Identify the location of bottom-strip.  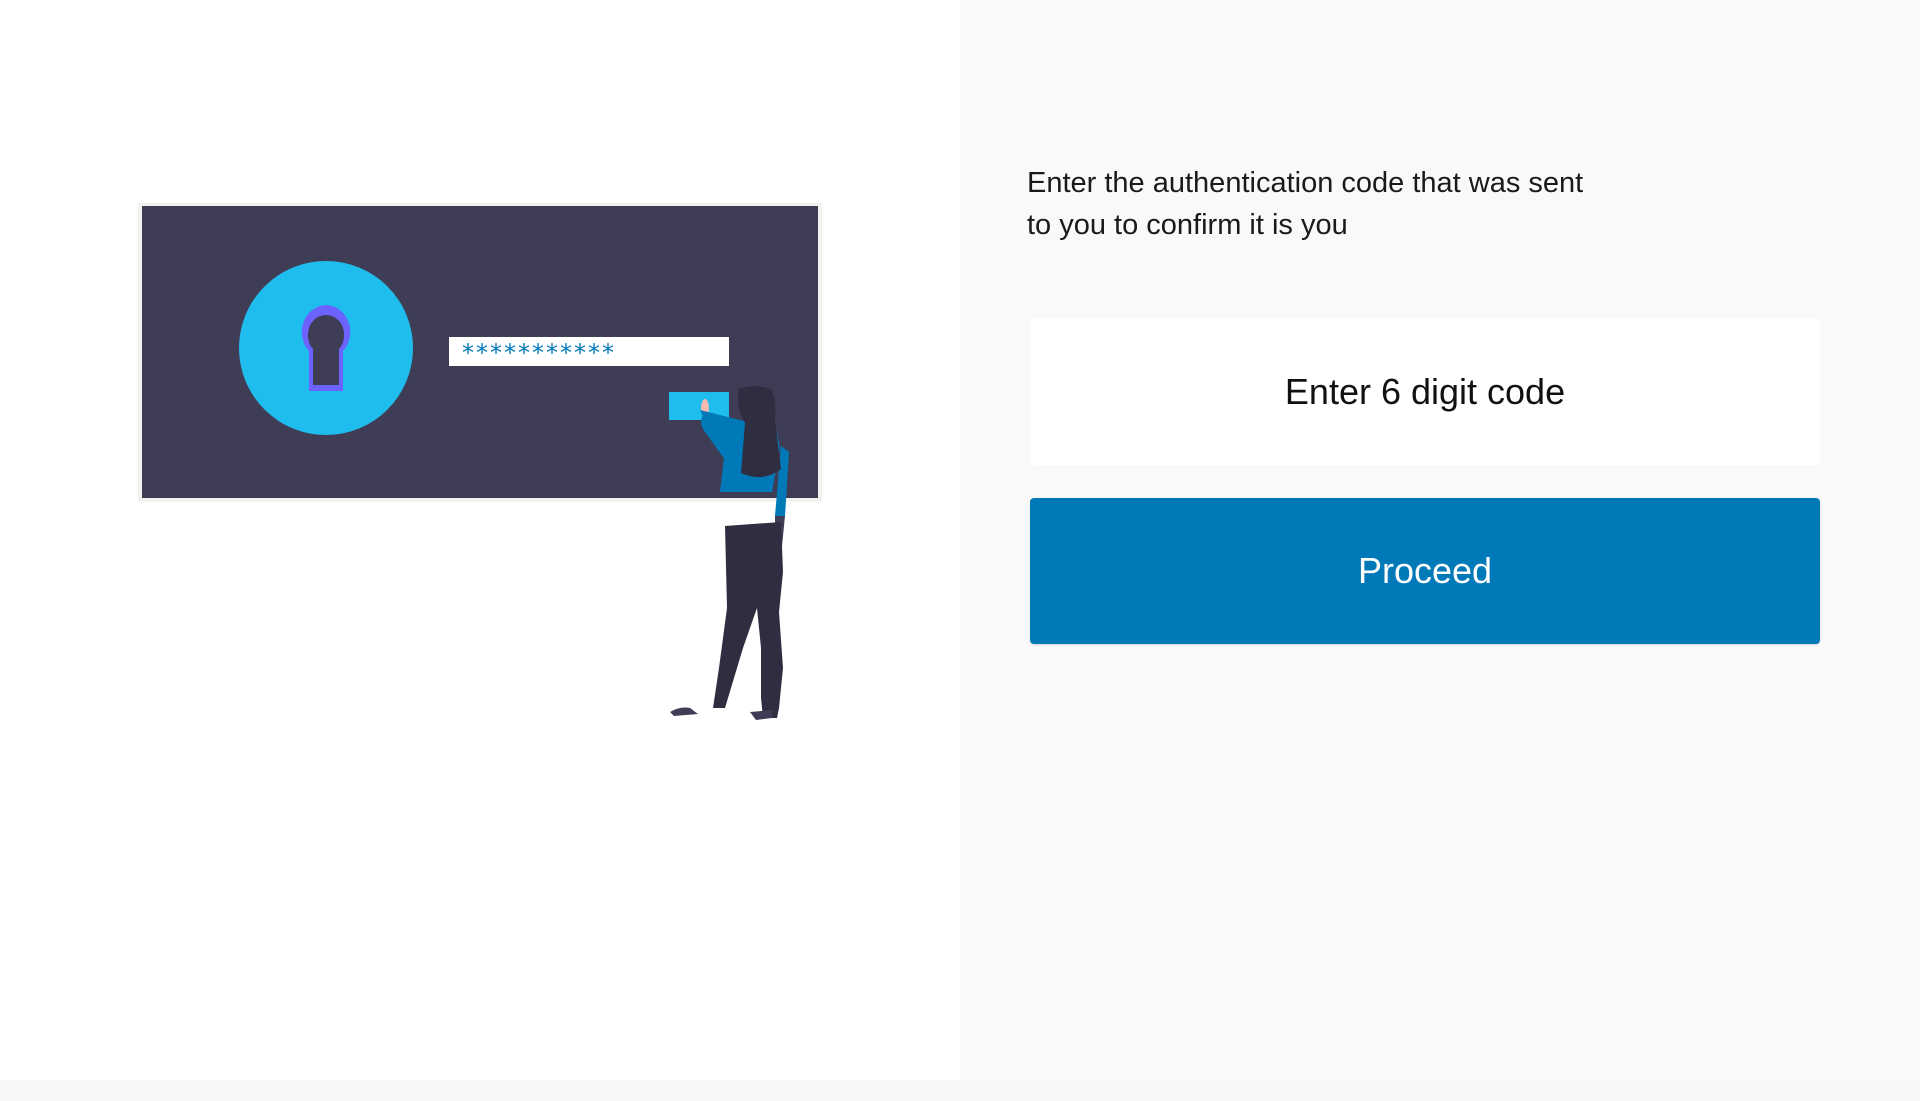
(960, 1090).